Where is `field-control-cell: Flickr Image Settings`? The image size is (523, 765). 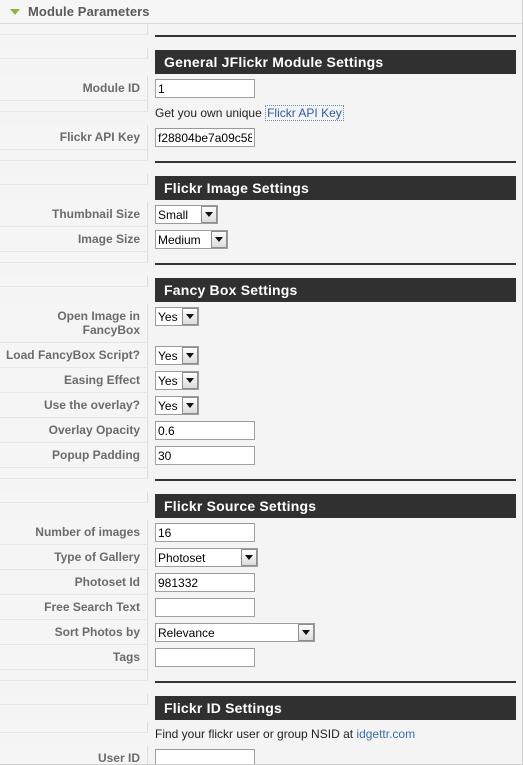 field-control-cell: Flickr Image Settings is located at coordinates (335, 188).